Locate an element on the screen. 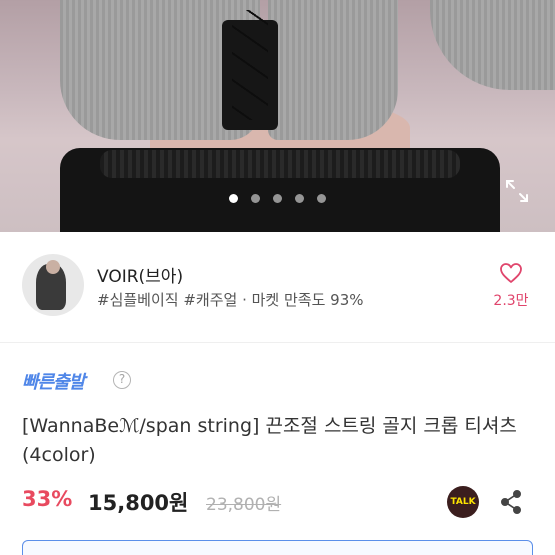  share-icon is located at coordinates (511, 502).